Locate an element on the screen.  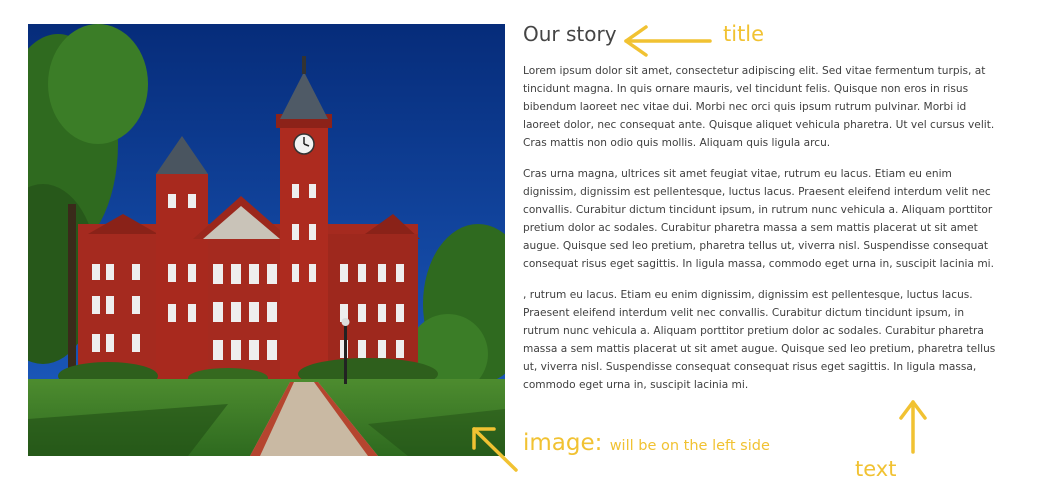
arrow-left-icon is located at coordinates (668, 41).